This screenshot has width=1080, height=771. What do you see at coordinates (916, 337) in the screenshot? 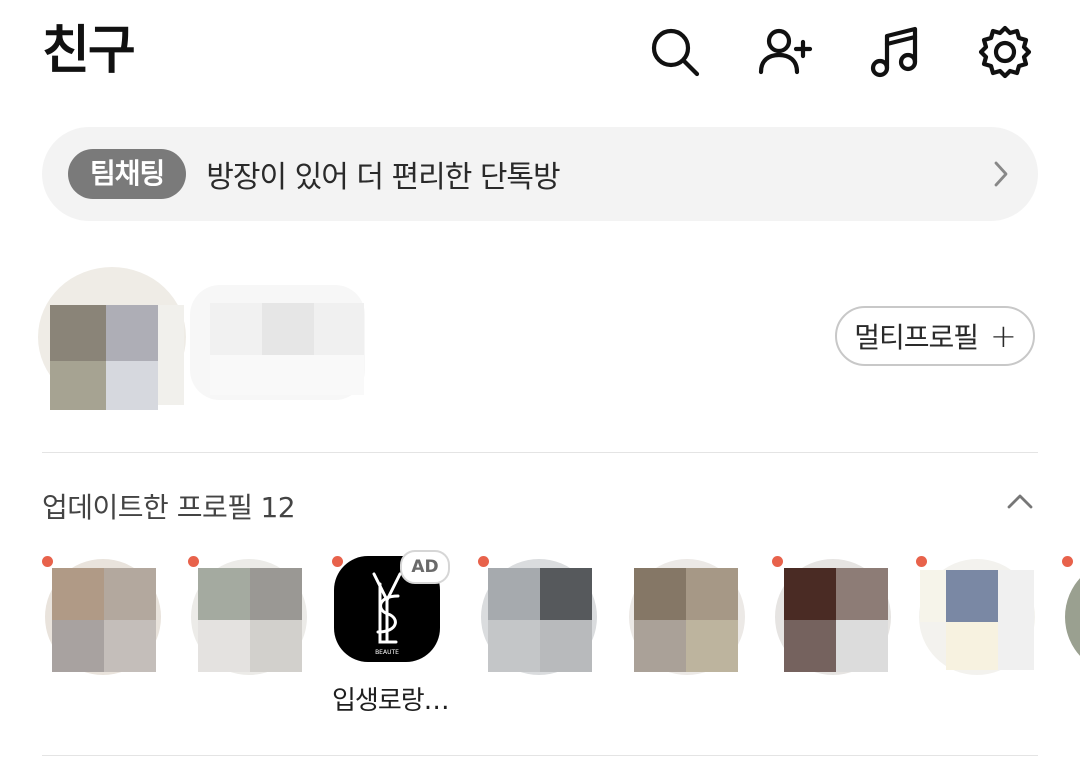
I see `multi-profile-label: 멀티프로필` at bounding box center [916, 337].